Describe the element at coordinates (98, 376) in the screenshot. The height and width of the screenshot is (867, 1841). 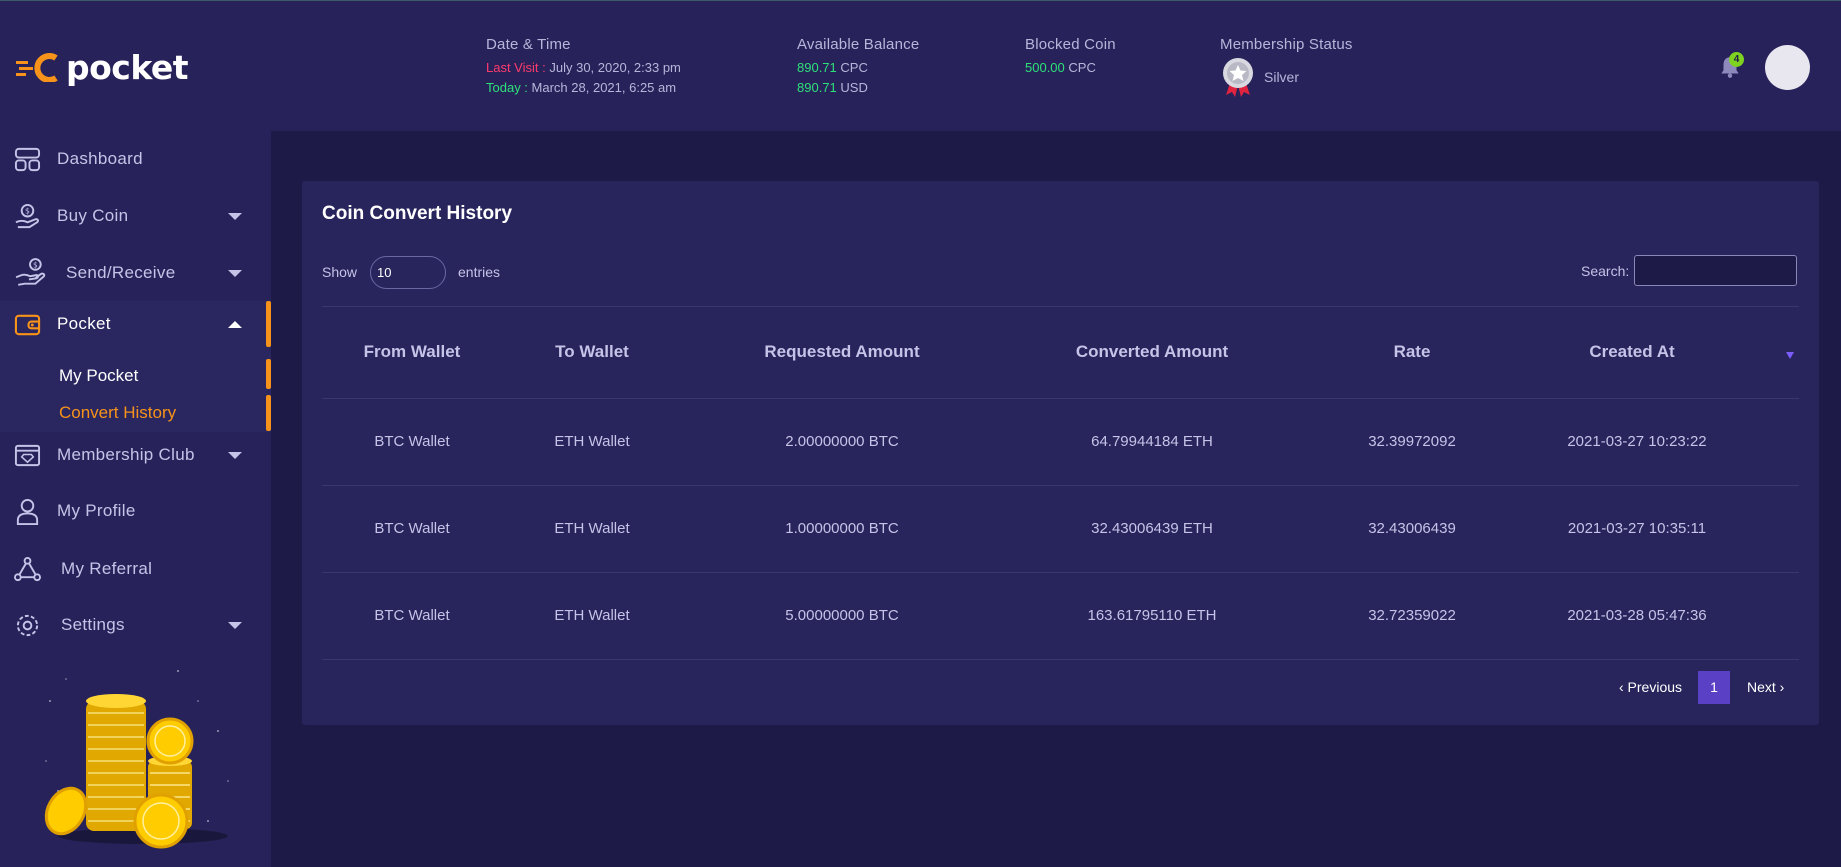
I see `sidebar-subitem-my-pocket: My Pocket` at that location.